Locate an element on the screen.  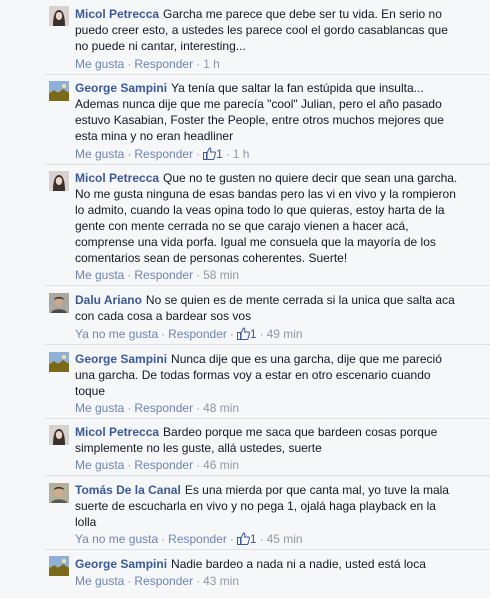
comment-actions: Ya no me gusta · Responder · 1 · 49 min is located at coordinates (189, 334).